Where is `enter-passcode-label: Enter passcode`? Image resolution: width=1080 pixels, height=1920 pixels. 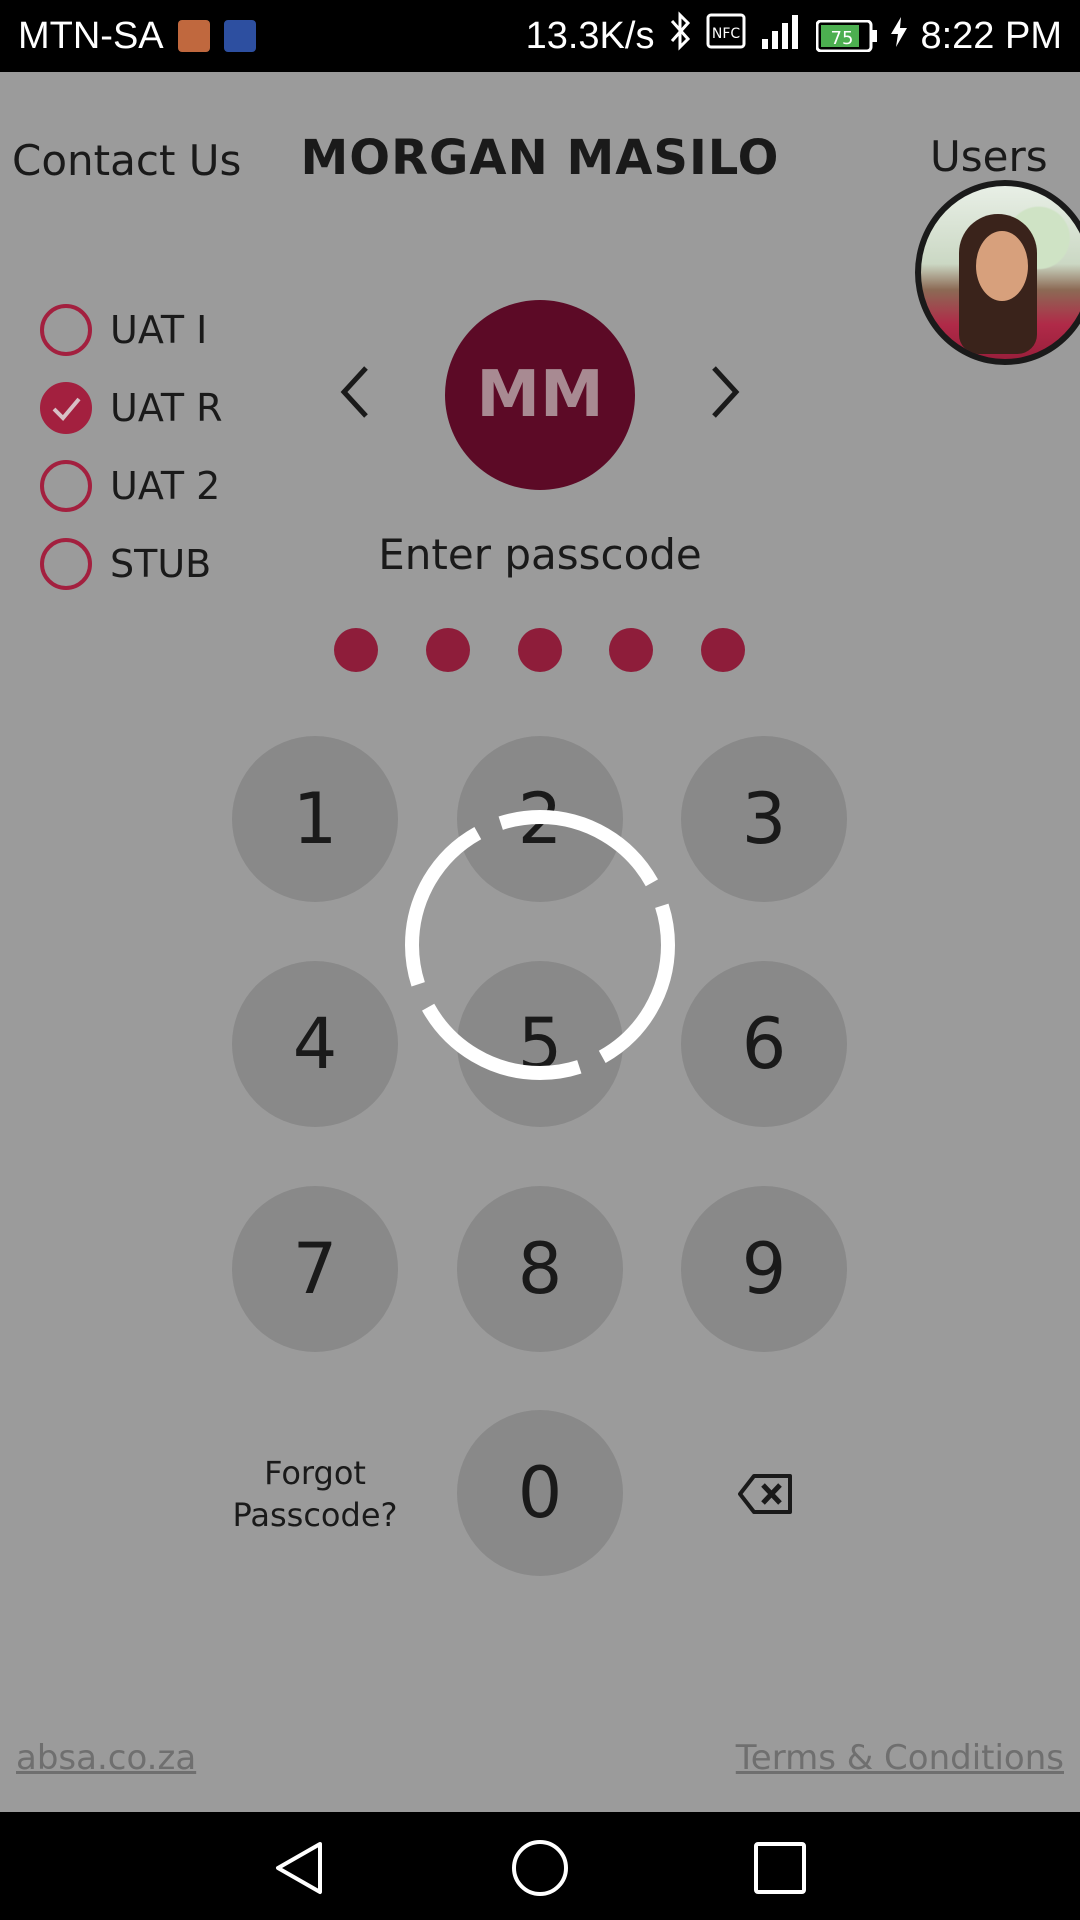
enter-passcode-label: Enter passcode is located at coordinates (540, 554).